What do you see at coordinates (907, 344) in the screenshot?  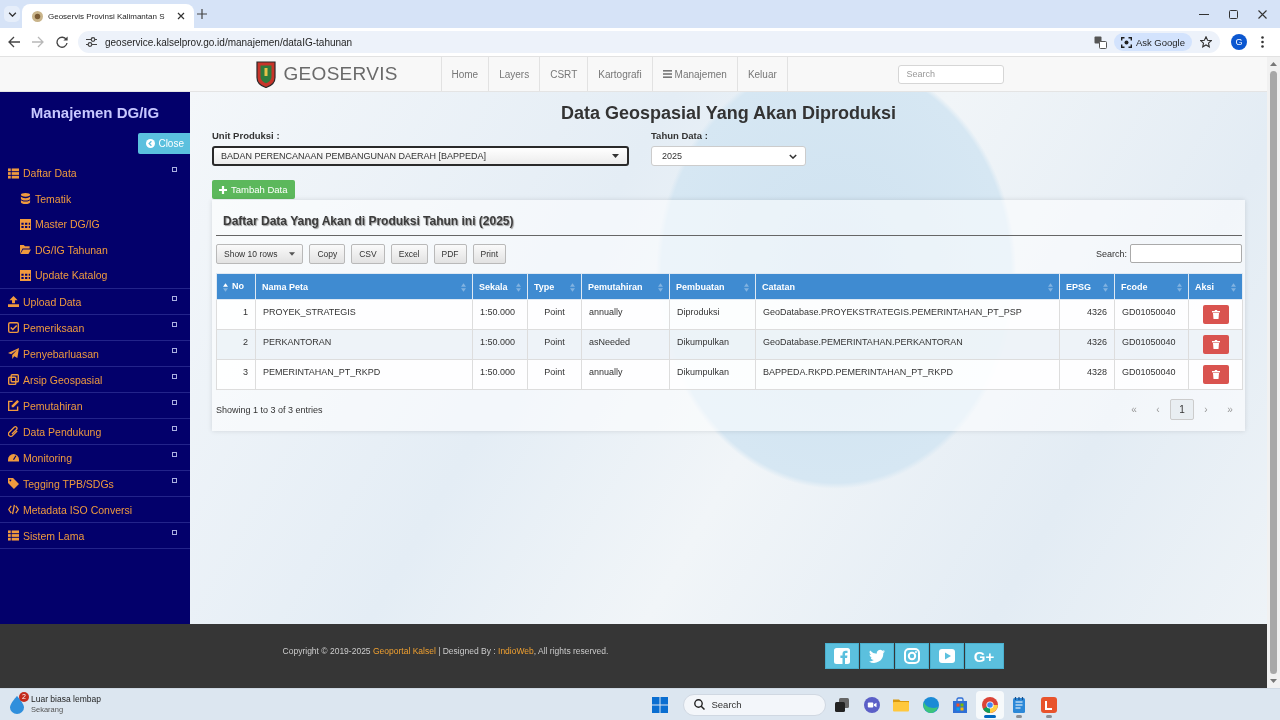 I see `table-cell: GeoDatabase.PEMERINTAHAN.PERKANTORAN` at bounding box center [907, 344].